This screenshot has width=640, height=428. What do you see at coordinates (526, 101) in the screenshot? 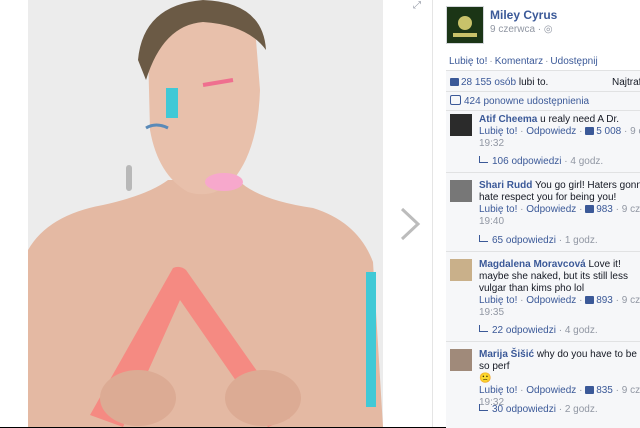
I see `shares-link: 424 ponowne udostępnienia` at bounding box center [526, 101].